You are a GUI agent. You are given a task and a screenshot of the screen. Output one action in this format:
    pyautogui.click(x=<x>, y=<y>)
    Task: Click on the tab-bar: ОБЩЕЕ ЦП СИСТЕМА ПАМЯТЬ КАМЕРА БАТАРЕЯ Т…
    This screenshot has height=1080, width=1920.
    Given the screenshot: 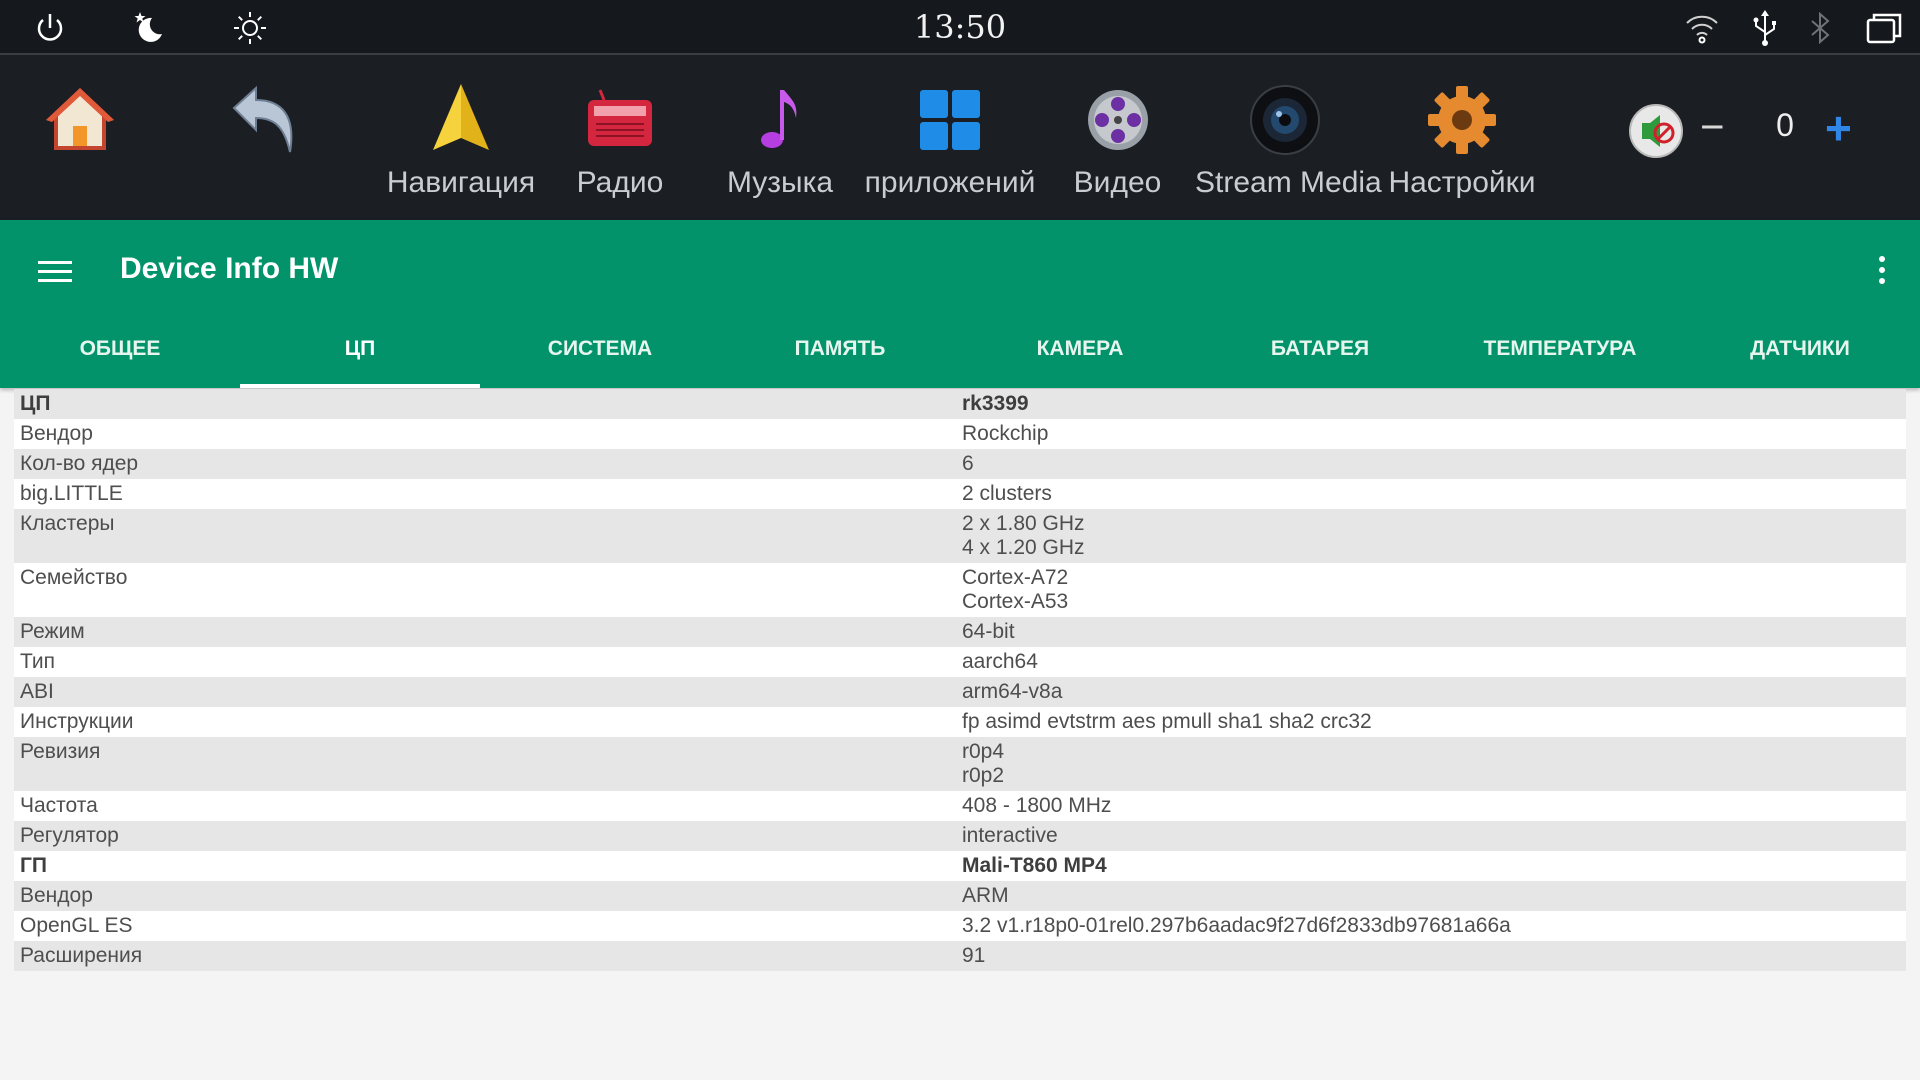 What is the action you would take?
    pyautogui.click(x=960, y=349)
    